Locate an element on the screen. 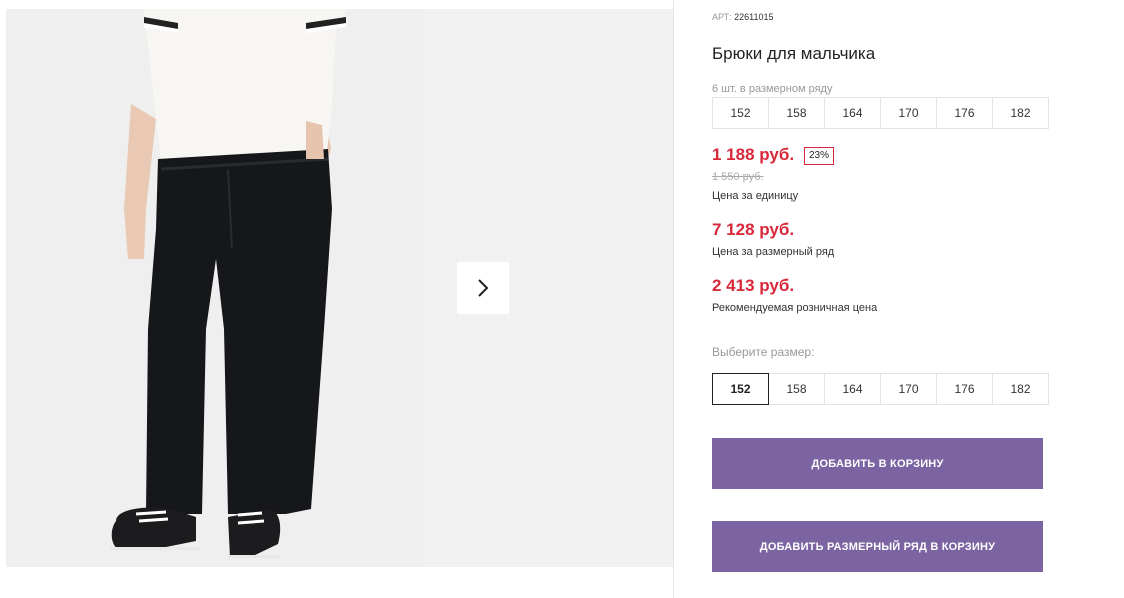 The image size is (1124, 598). range-price: 7 128 руб. is located at coordinates (753, 229).